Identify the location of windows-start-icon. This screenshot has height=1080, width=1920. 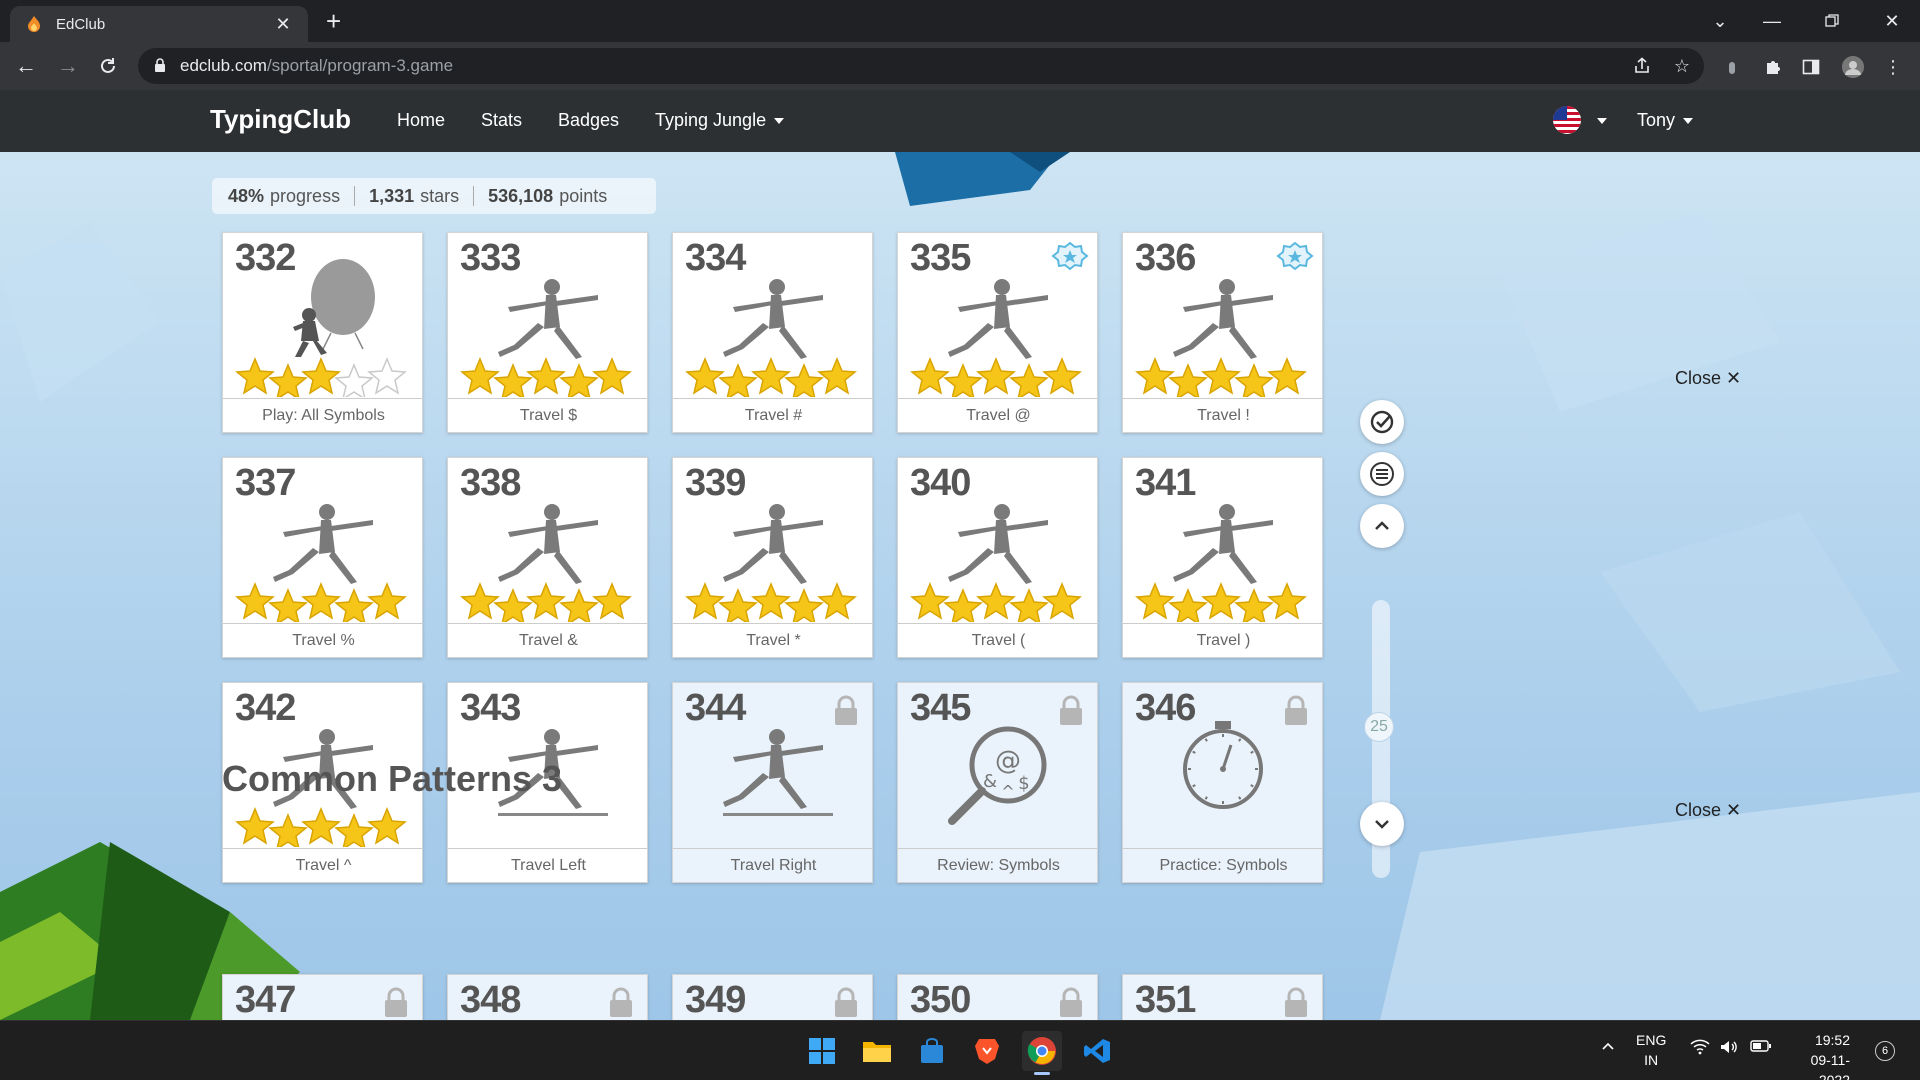
(822, 1051).